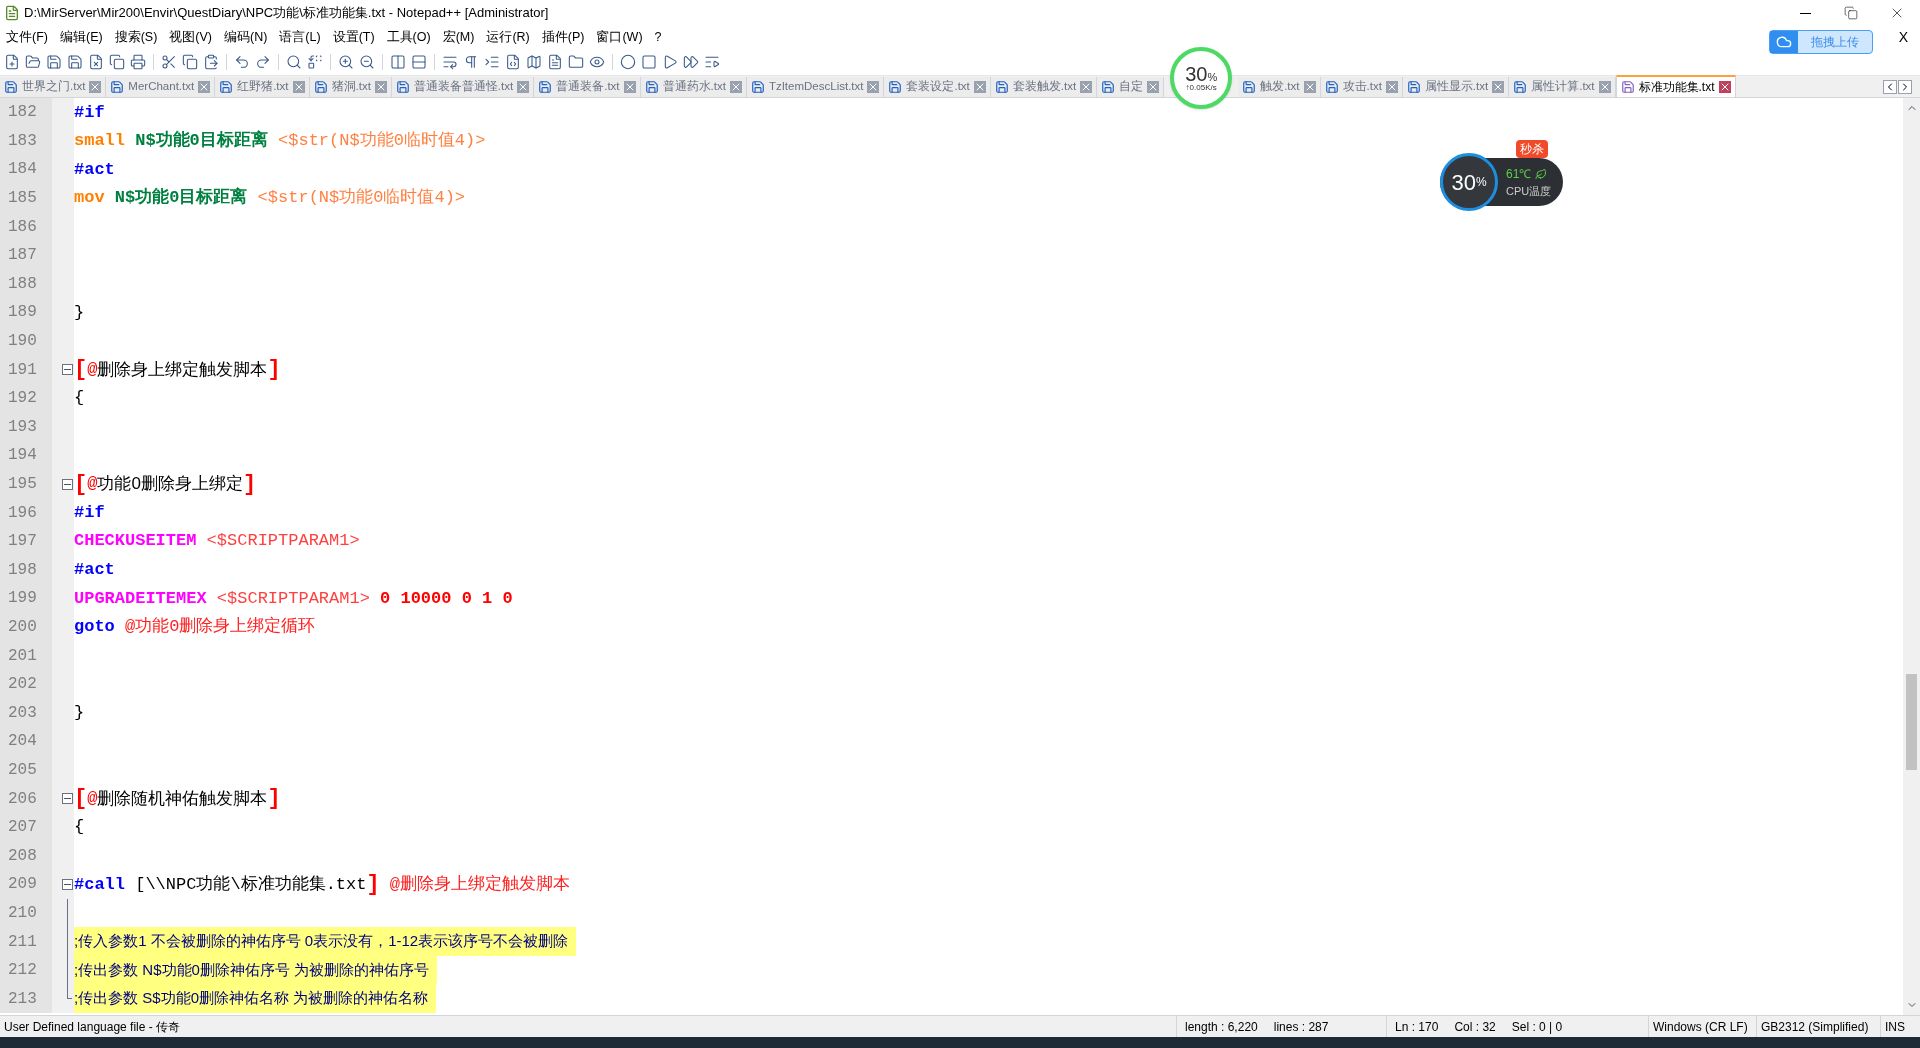  I want to click on menu-item: 编码(N), so click(246, 37).